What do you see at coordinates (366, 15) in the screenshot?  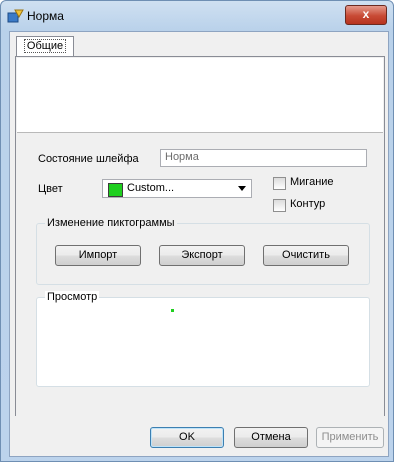 I see `close-button: x` at bounding box center [366, 15].